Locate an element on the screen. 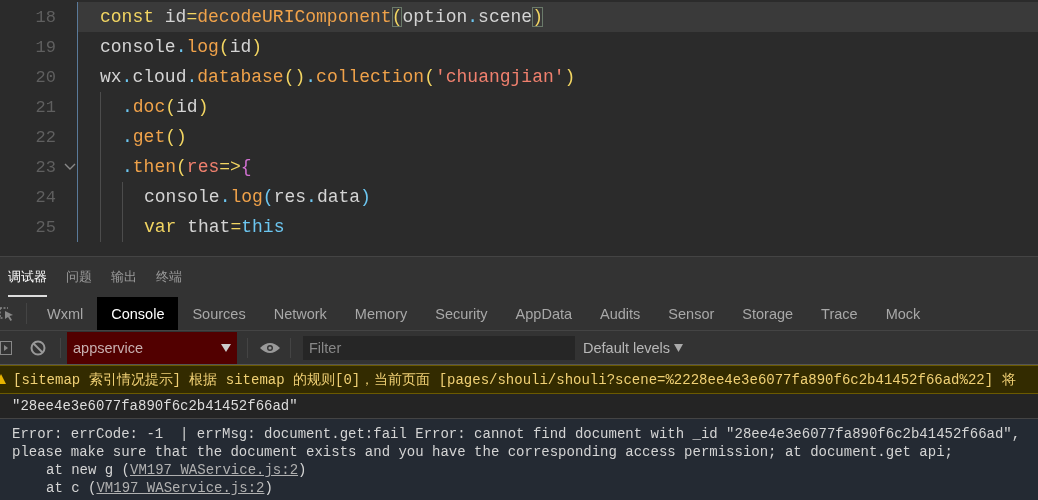  panel-tab: 终端 is located at coordinates (169, 277).